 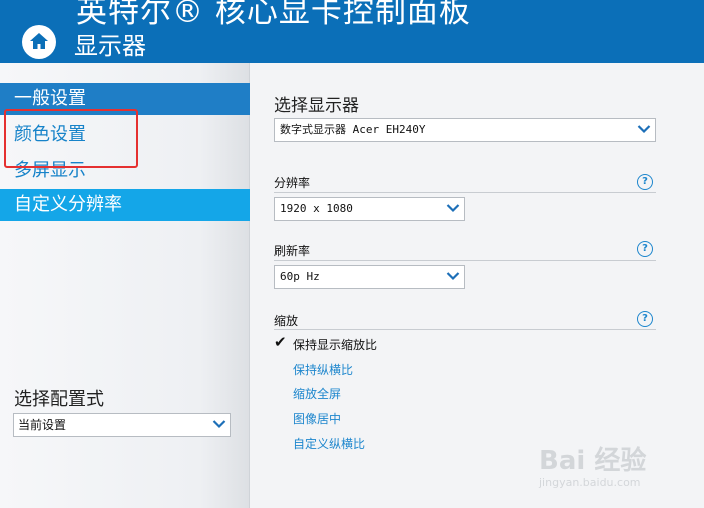 I want to click on refresh-rate-value: 60p Hz, so click(x=300, y=276).